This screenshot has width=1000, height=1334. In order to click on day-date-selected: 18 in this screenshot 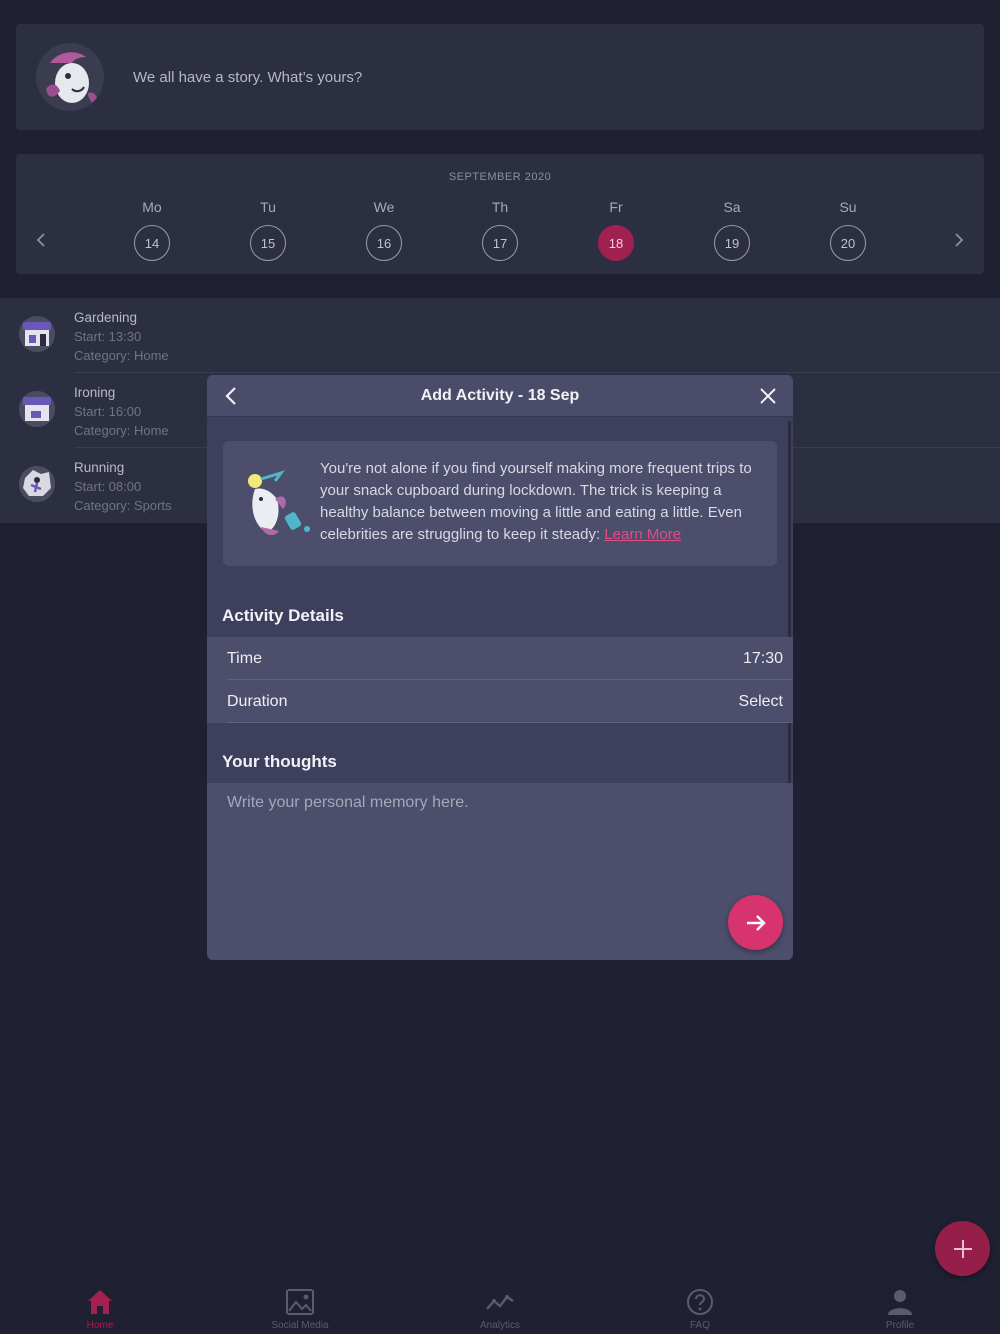, I will do `click(616, 243)`.